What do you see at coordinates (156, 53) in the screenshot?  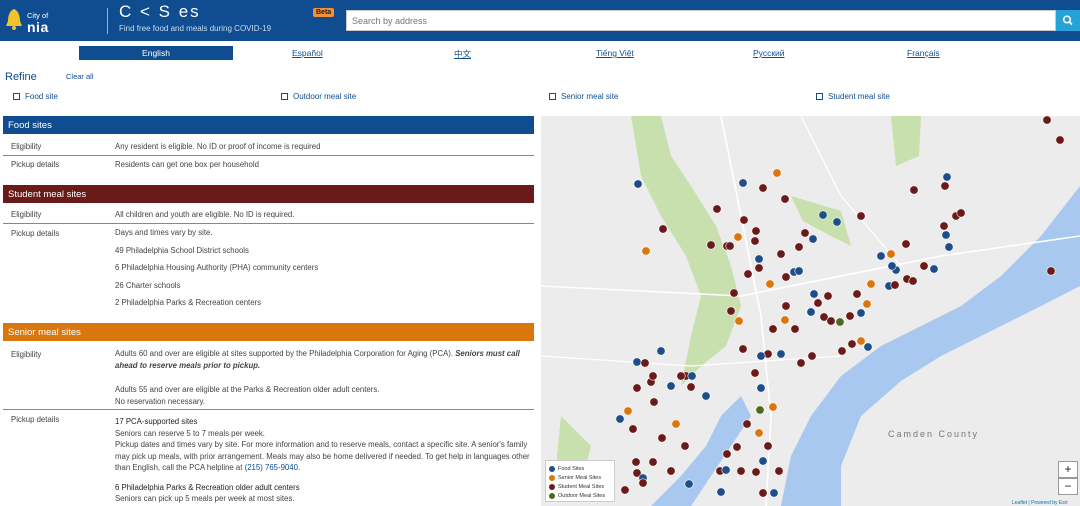 I see `language-english: English` at bounding box center [156, 53].